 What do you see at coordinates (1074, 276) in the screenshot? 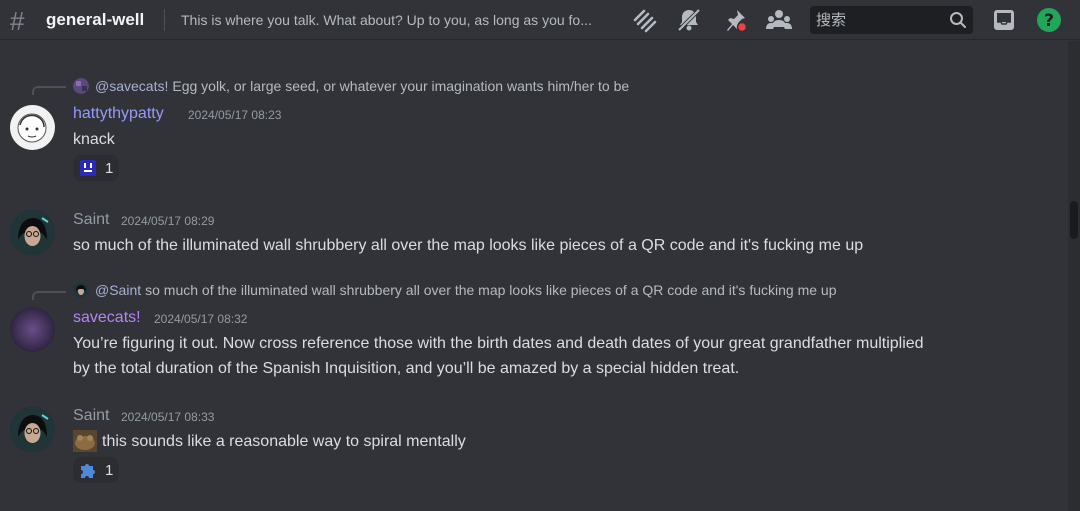
I see `scrollbar` at bounding box center [1074, 276].